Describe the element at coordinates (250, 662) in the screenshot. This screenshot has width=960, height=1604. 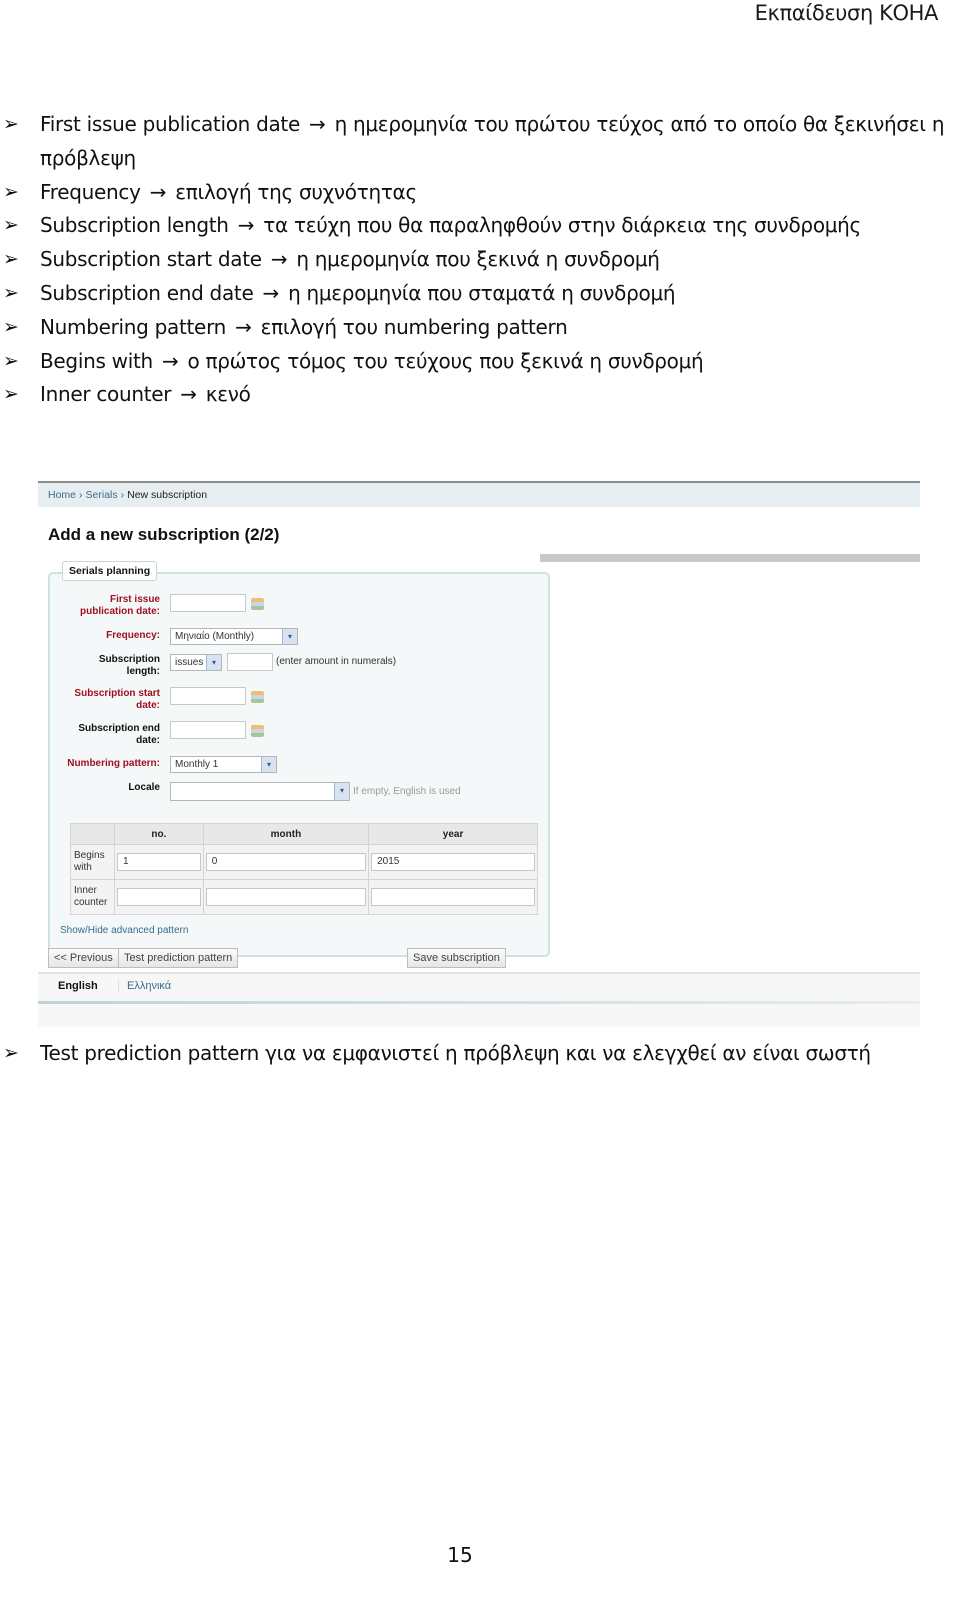
I see `subscription-length-input` at that location.